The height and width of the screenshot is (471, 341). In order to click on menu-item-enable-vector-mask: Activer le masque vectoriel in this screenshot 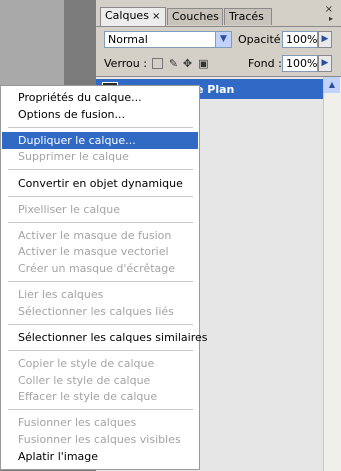, I will do `click(100, 251)`.